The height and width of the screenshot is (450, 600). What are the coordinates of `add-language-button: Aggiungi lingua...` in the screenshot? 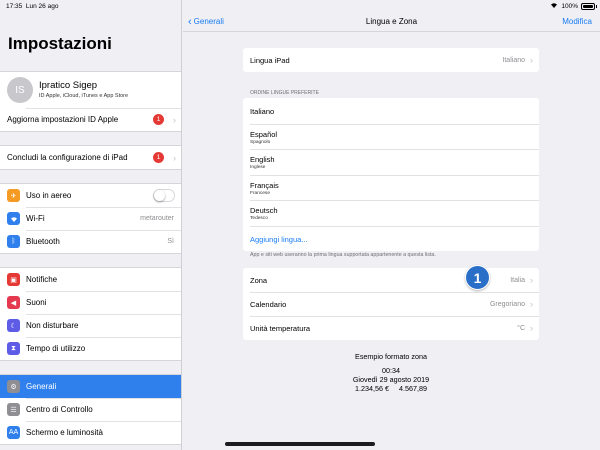 It's located at (391, 238).